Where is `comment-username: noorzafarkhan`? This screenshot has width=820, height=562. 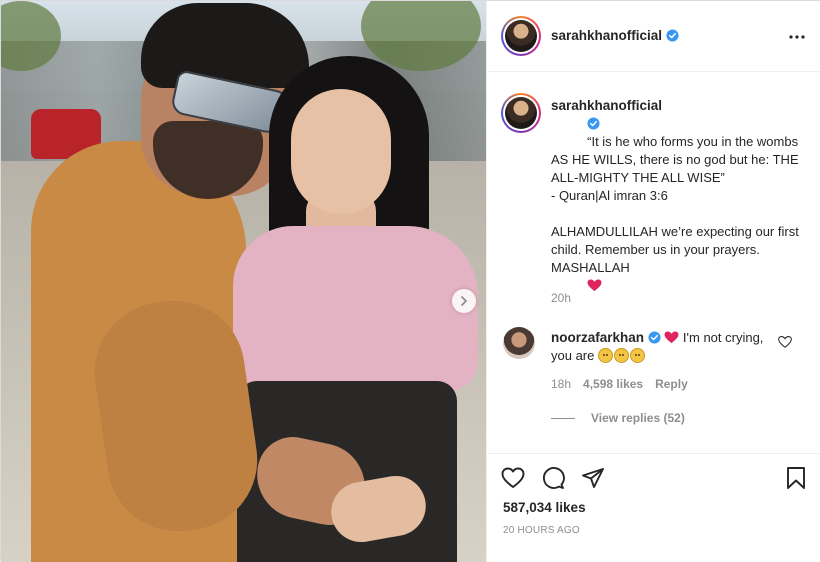
comment-username: noorzafarkhan is located at coordinates (597, 337).